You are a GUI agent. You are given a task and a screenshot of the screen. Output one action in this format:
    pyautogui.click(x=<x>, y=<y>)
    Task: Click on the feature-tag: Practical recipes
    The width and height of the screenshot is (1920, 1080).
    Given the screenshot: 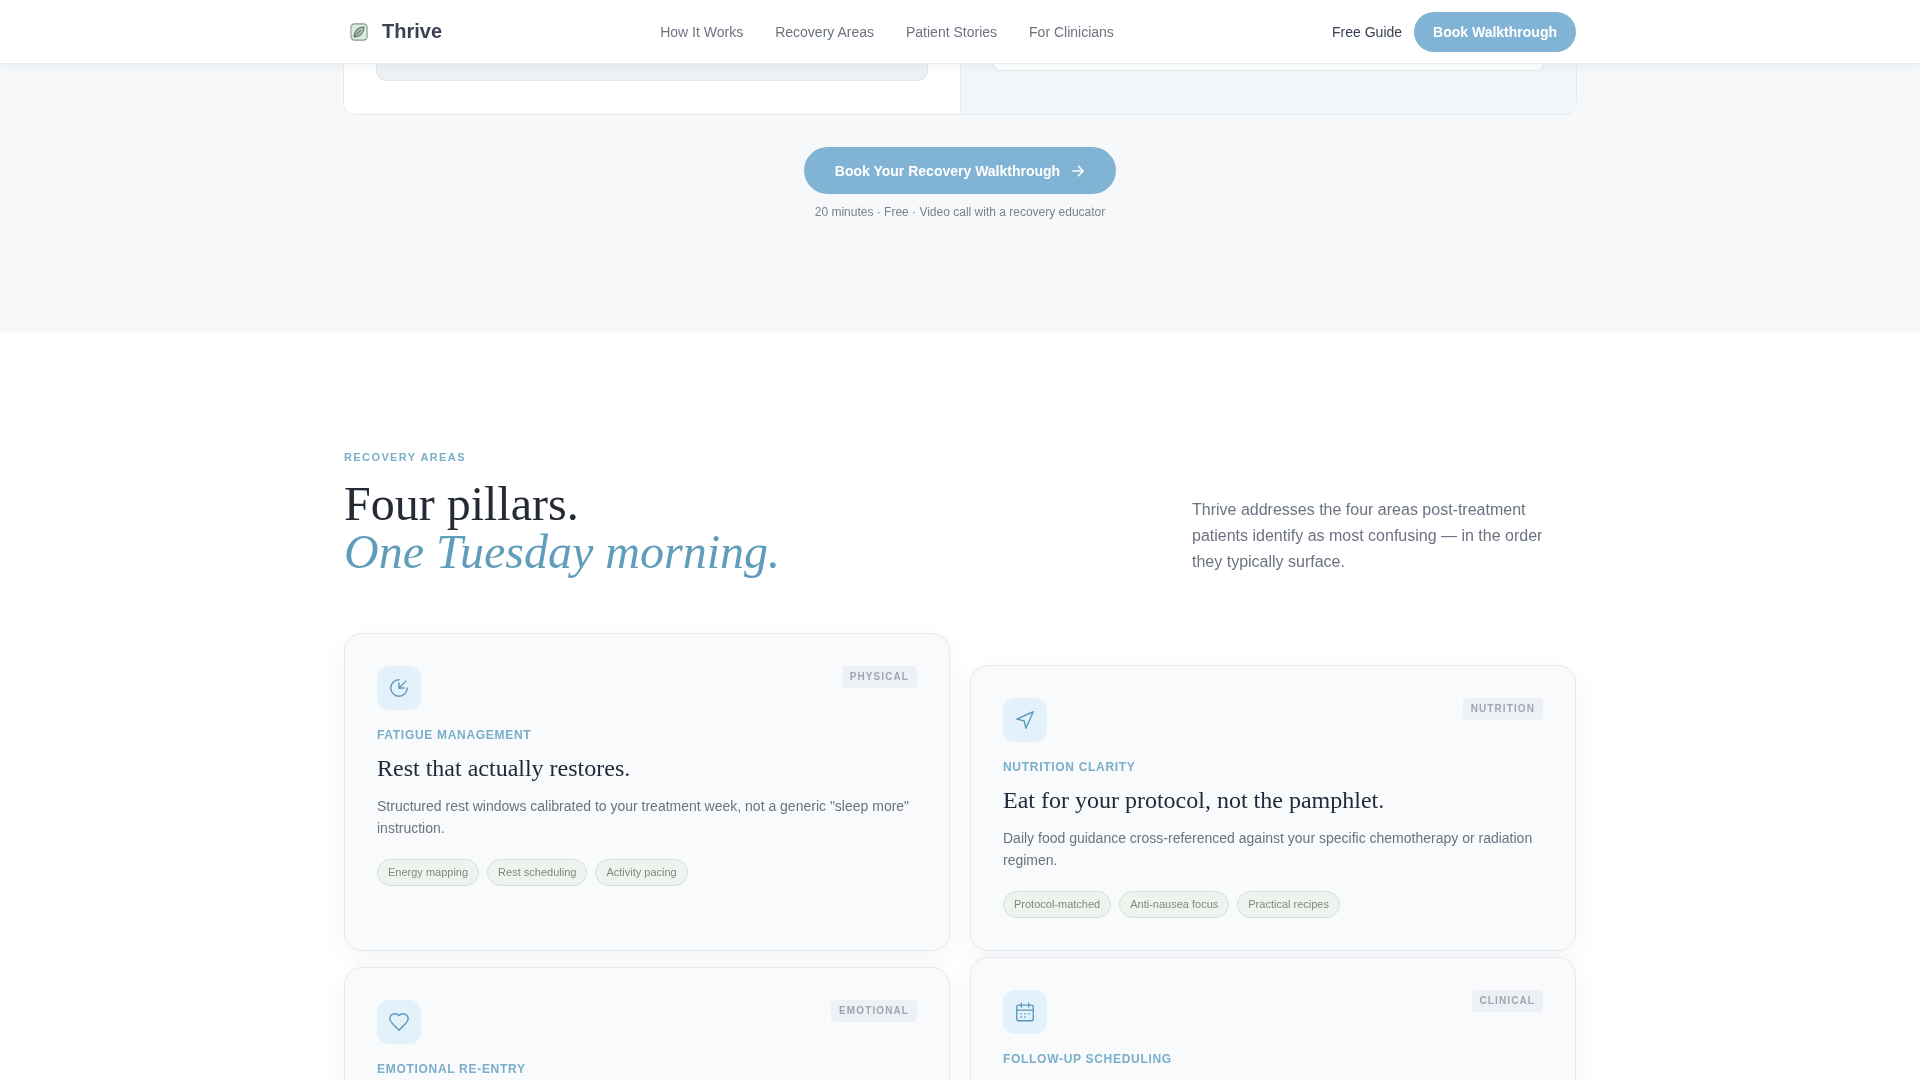 What is the action you would take?
    pyautogui.click(x=1288, y=904)
    